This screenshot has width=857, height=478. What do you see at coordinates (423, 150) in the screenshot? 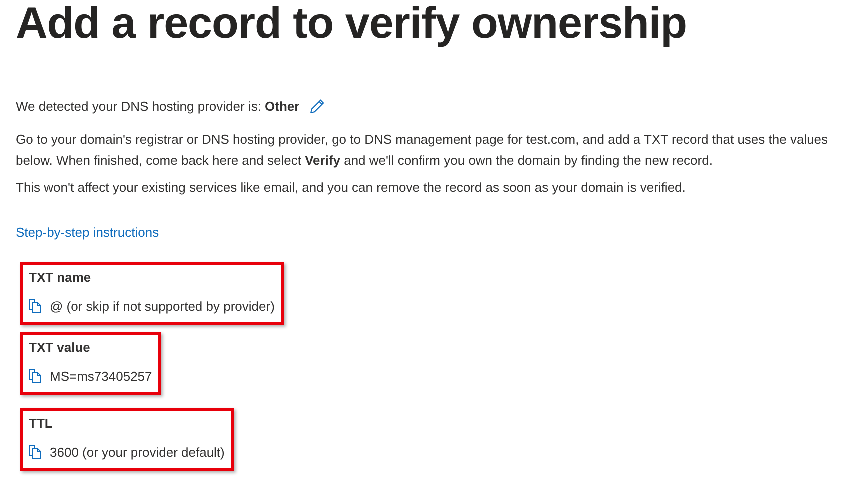
I see `instruction-text: Go to your domain's registrar or DNS hosting provider, go to DNS management page for test.com, and add a TXT record that uses the values below. When finished, come back here and select Verify and we'll confirm you own the domain by finding the new record.` at bounding box center [423, 150].